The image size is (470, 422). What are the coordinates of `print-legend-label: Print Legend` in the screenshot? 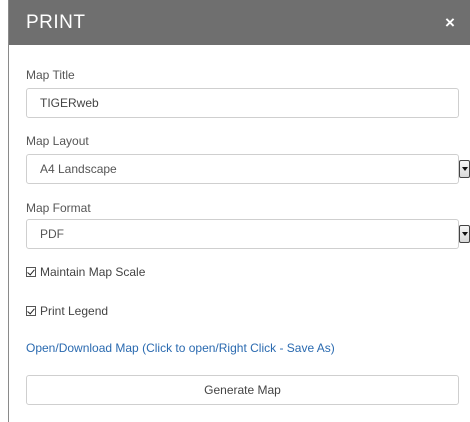 It's located at (74, 311).